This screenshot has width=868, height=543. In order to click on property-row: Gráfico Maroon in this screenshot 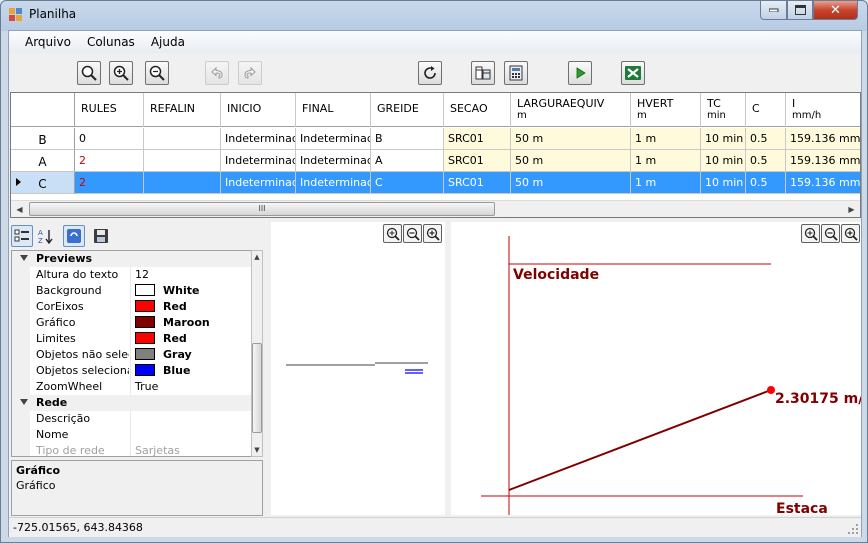, I will do `click(131, 323)`.